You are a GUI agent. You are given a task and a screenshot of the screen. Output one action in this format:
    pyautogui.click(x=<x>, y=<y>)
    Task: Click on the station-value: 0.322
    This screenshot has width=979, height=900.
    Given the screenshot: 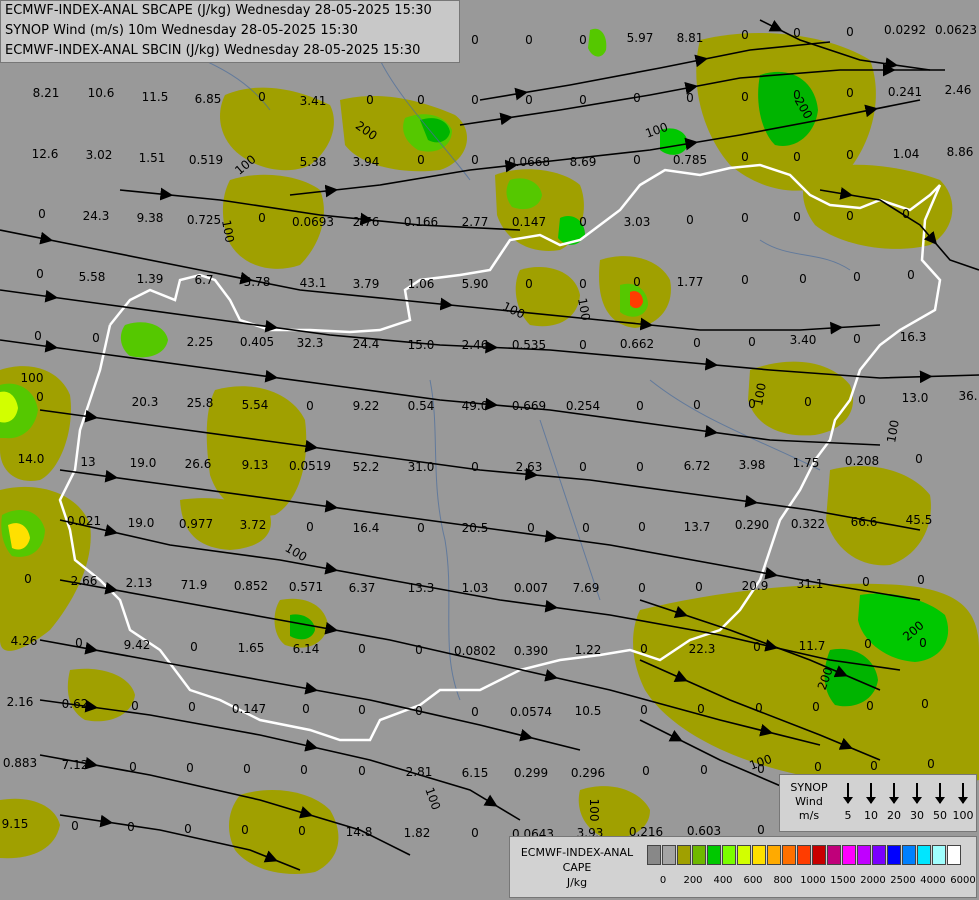 What is the action you would take?
    pyautogui.click(x=808, y=524)
    